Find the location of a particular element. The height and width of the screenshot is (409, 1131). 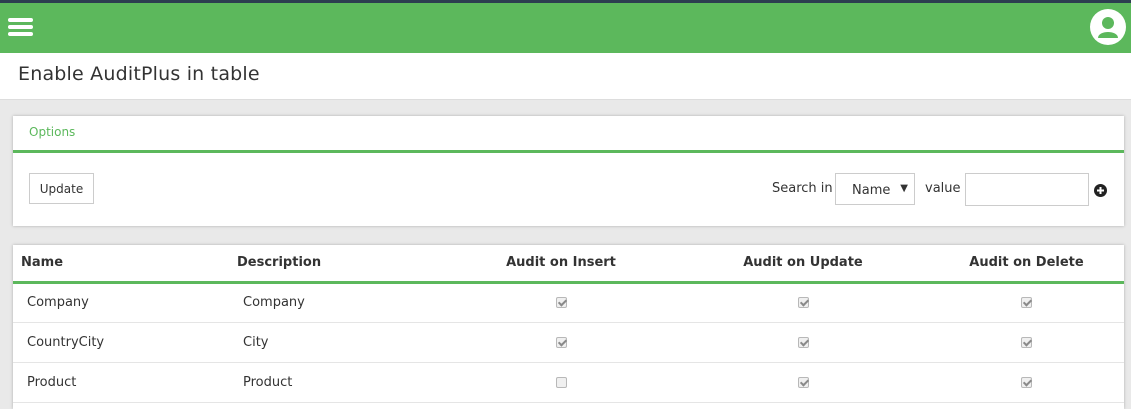

options-header: Options is located at coordinates (568, 134).